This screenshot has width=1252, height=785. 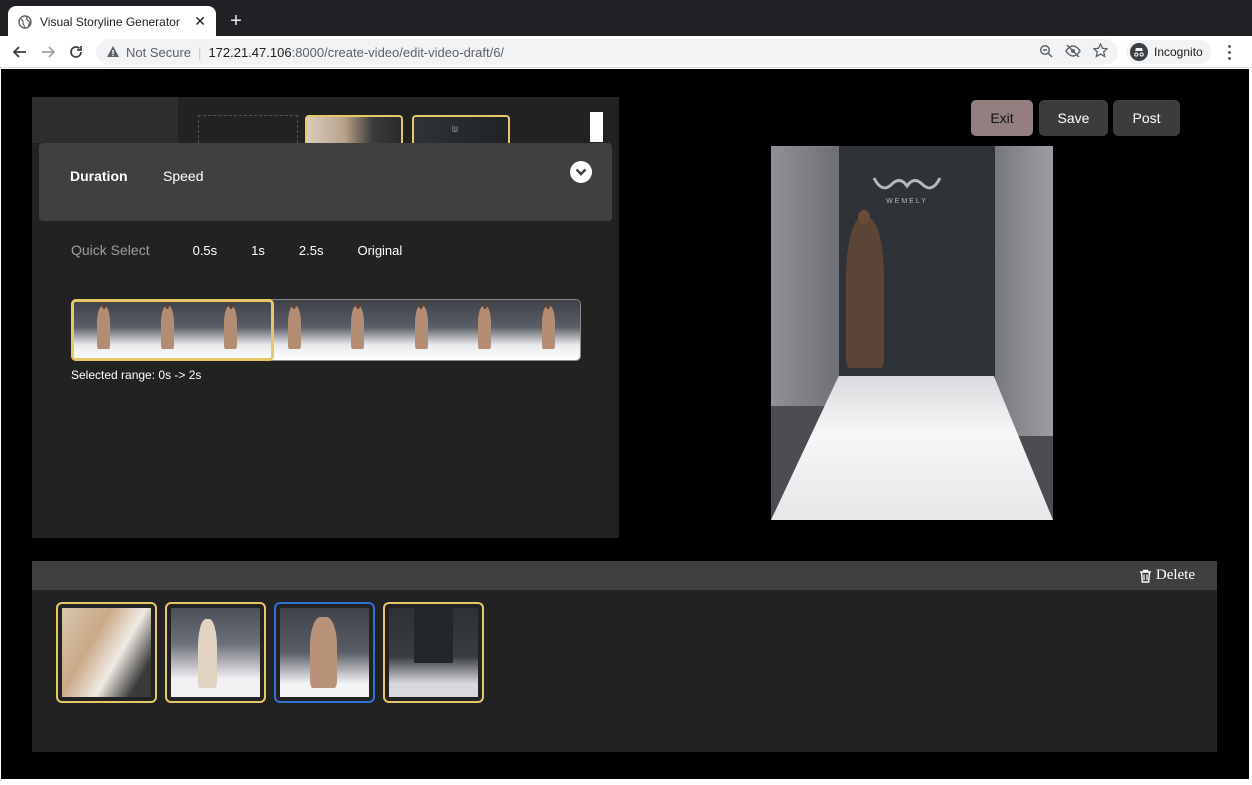 What do you see at coordinates (136, 375) in the screenshot?
I see `selected-range-text: Selected range: 0s -> 2s` at bounding box center [136, 375].